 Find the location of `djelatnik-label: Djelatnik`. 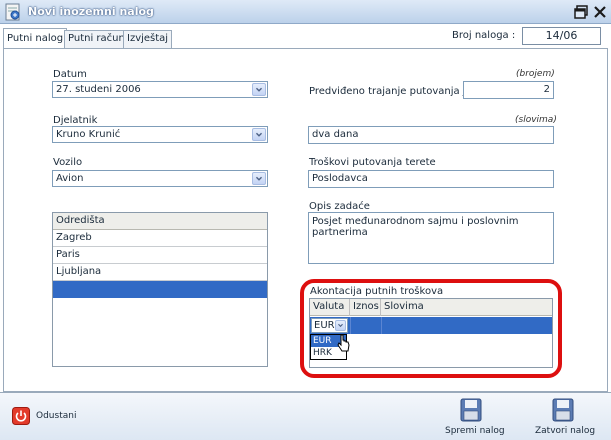

djelatnik-label: Djelatnik is located at coordinates (75, 120).